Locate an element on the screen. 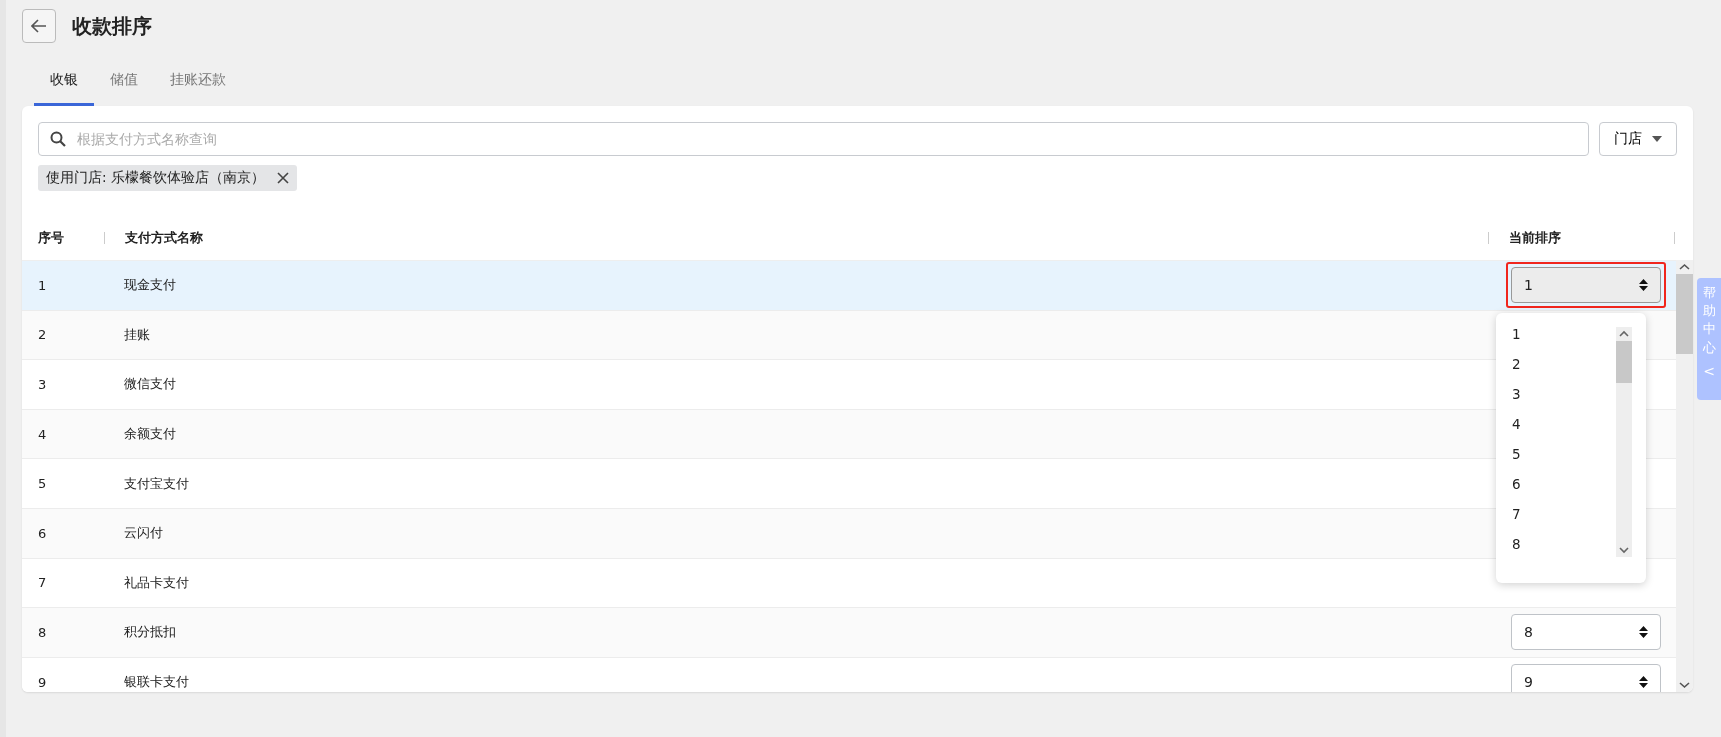  dropdown-option: 3 is located at coordinates (1564, 394).